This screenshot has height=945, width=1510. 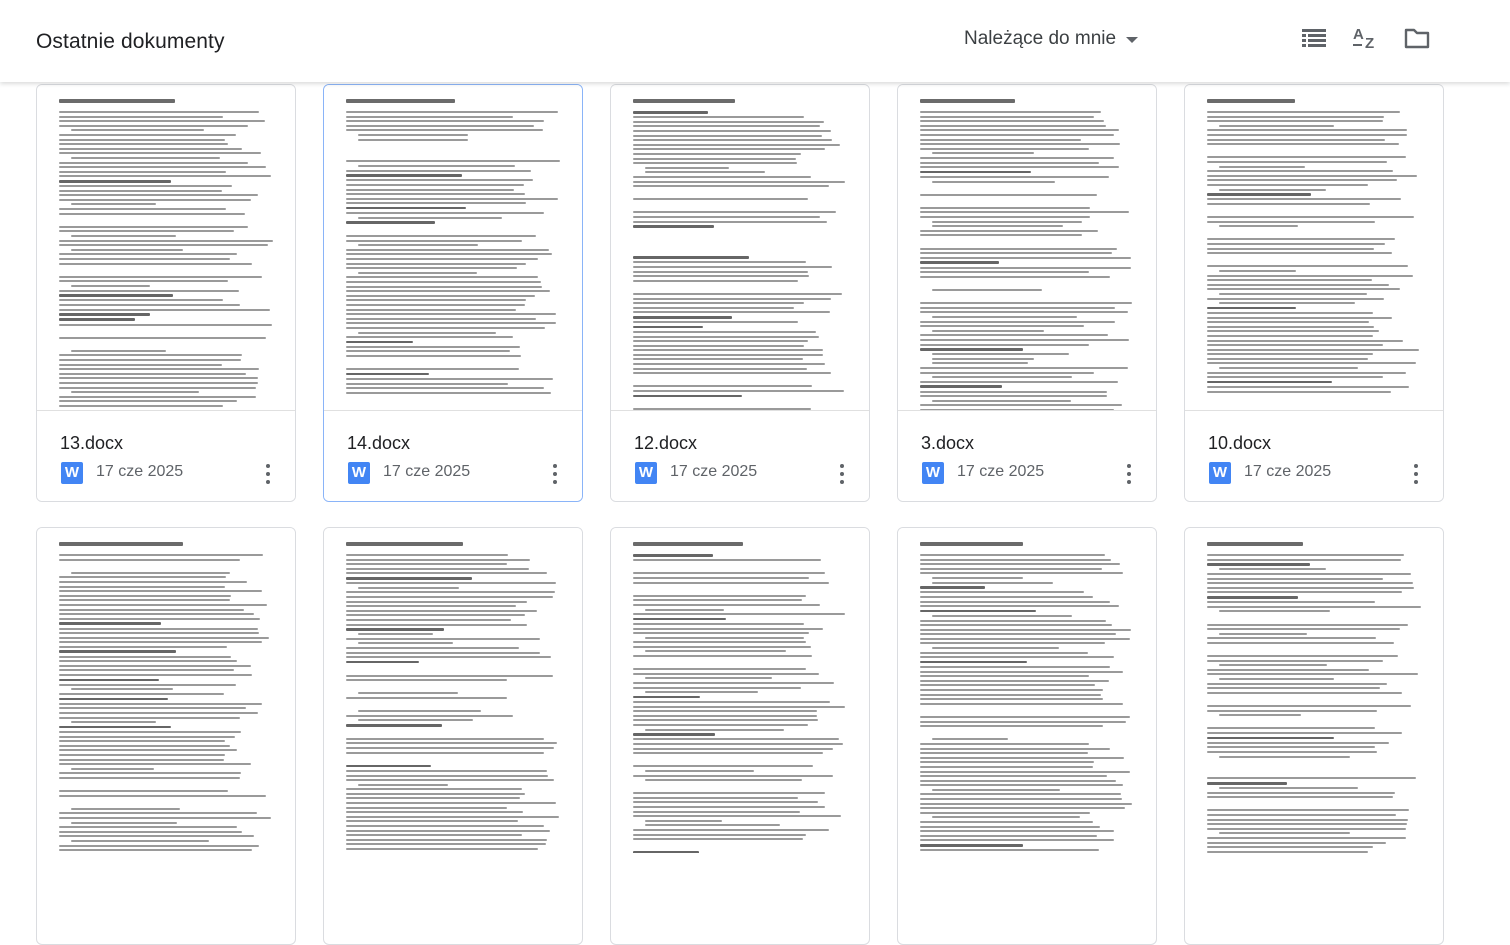 I want to click on document-card: 12.docx W 17 cze 2025, so click(x=740, y=293).